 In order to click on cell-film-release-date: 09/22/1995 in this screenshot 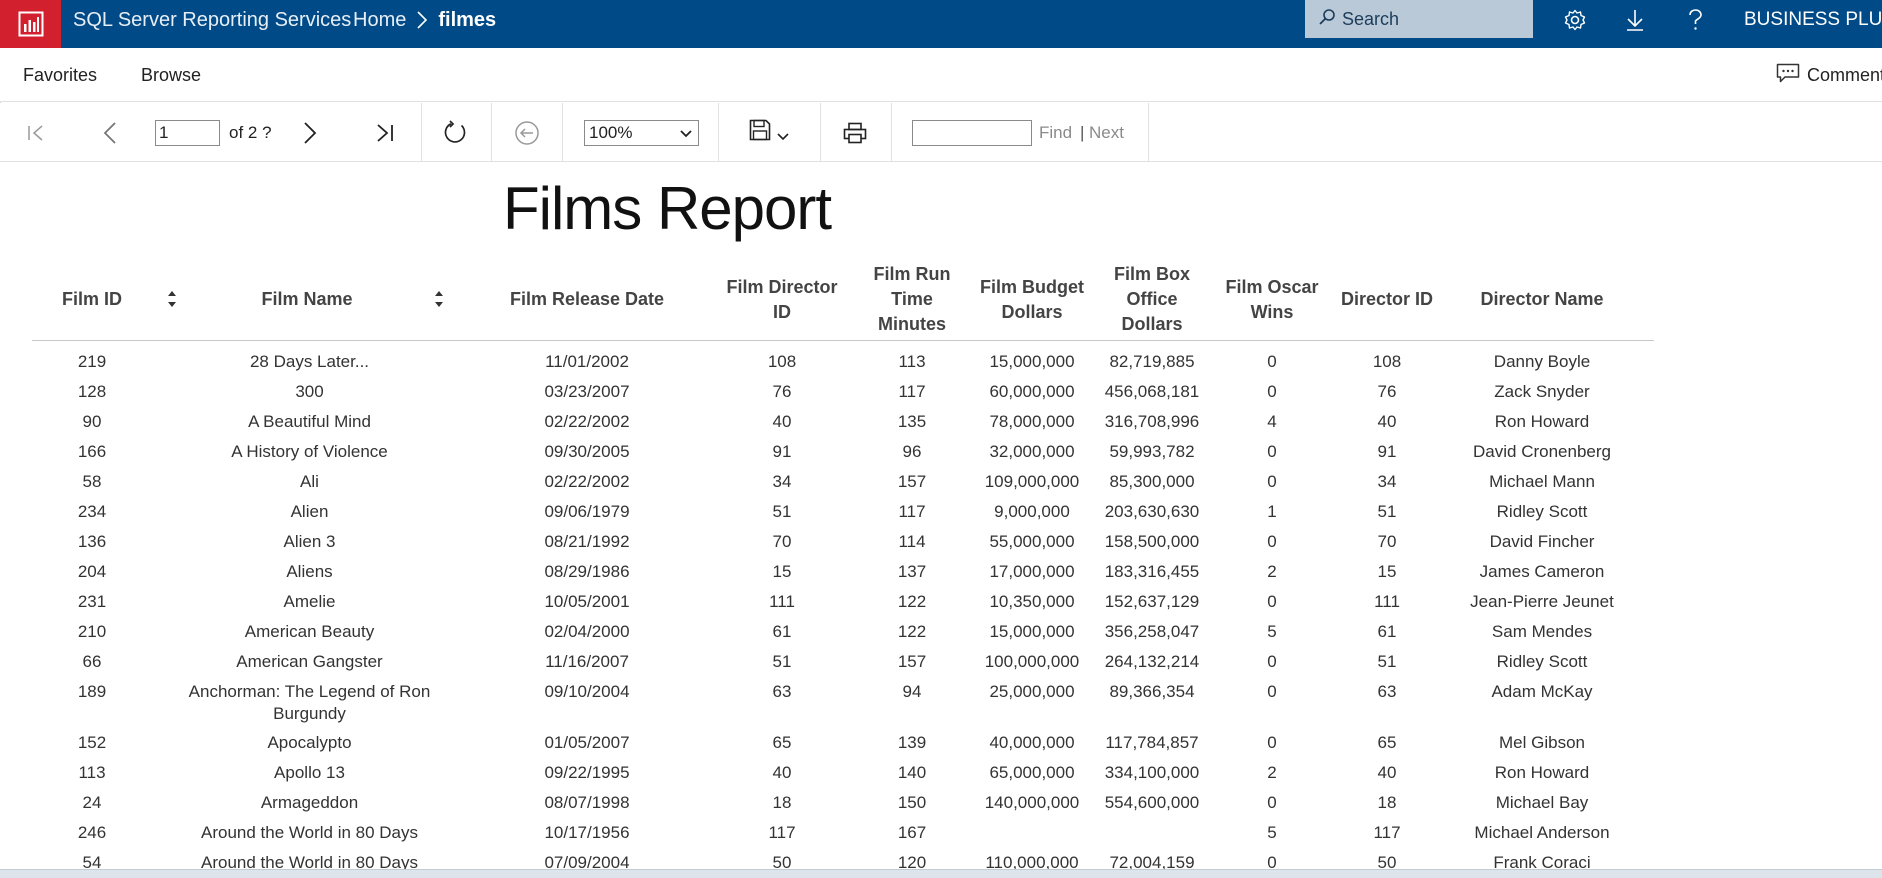, I will do `click(587, 772)`.